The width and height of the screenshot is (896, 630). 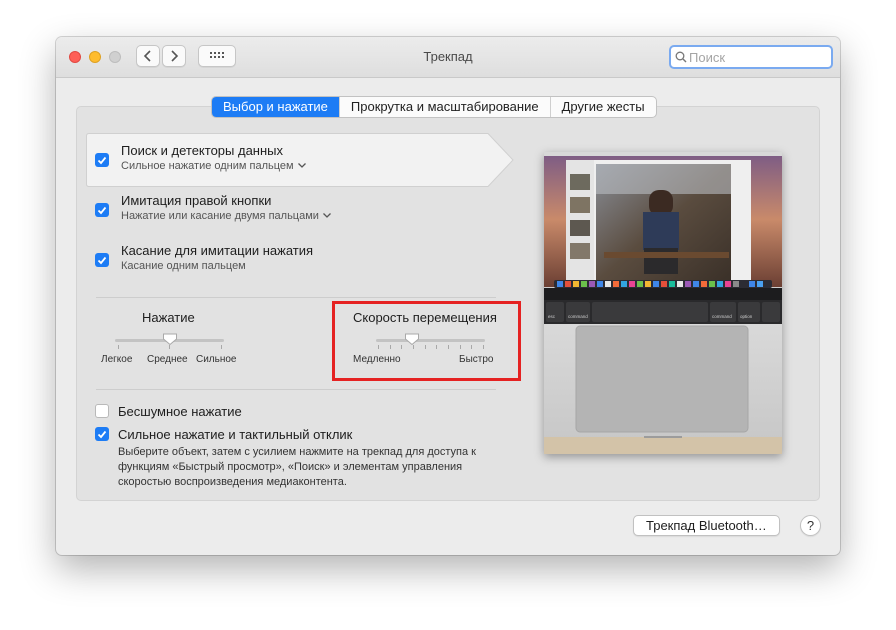 I want to click on touchbar-key-command-left: command, so click(x=578, y=316).